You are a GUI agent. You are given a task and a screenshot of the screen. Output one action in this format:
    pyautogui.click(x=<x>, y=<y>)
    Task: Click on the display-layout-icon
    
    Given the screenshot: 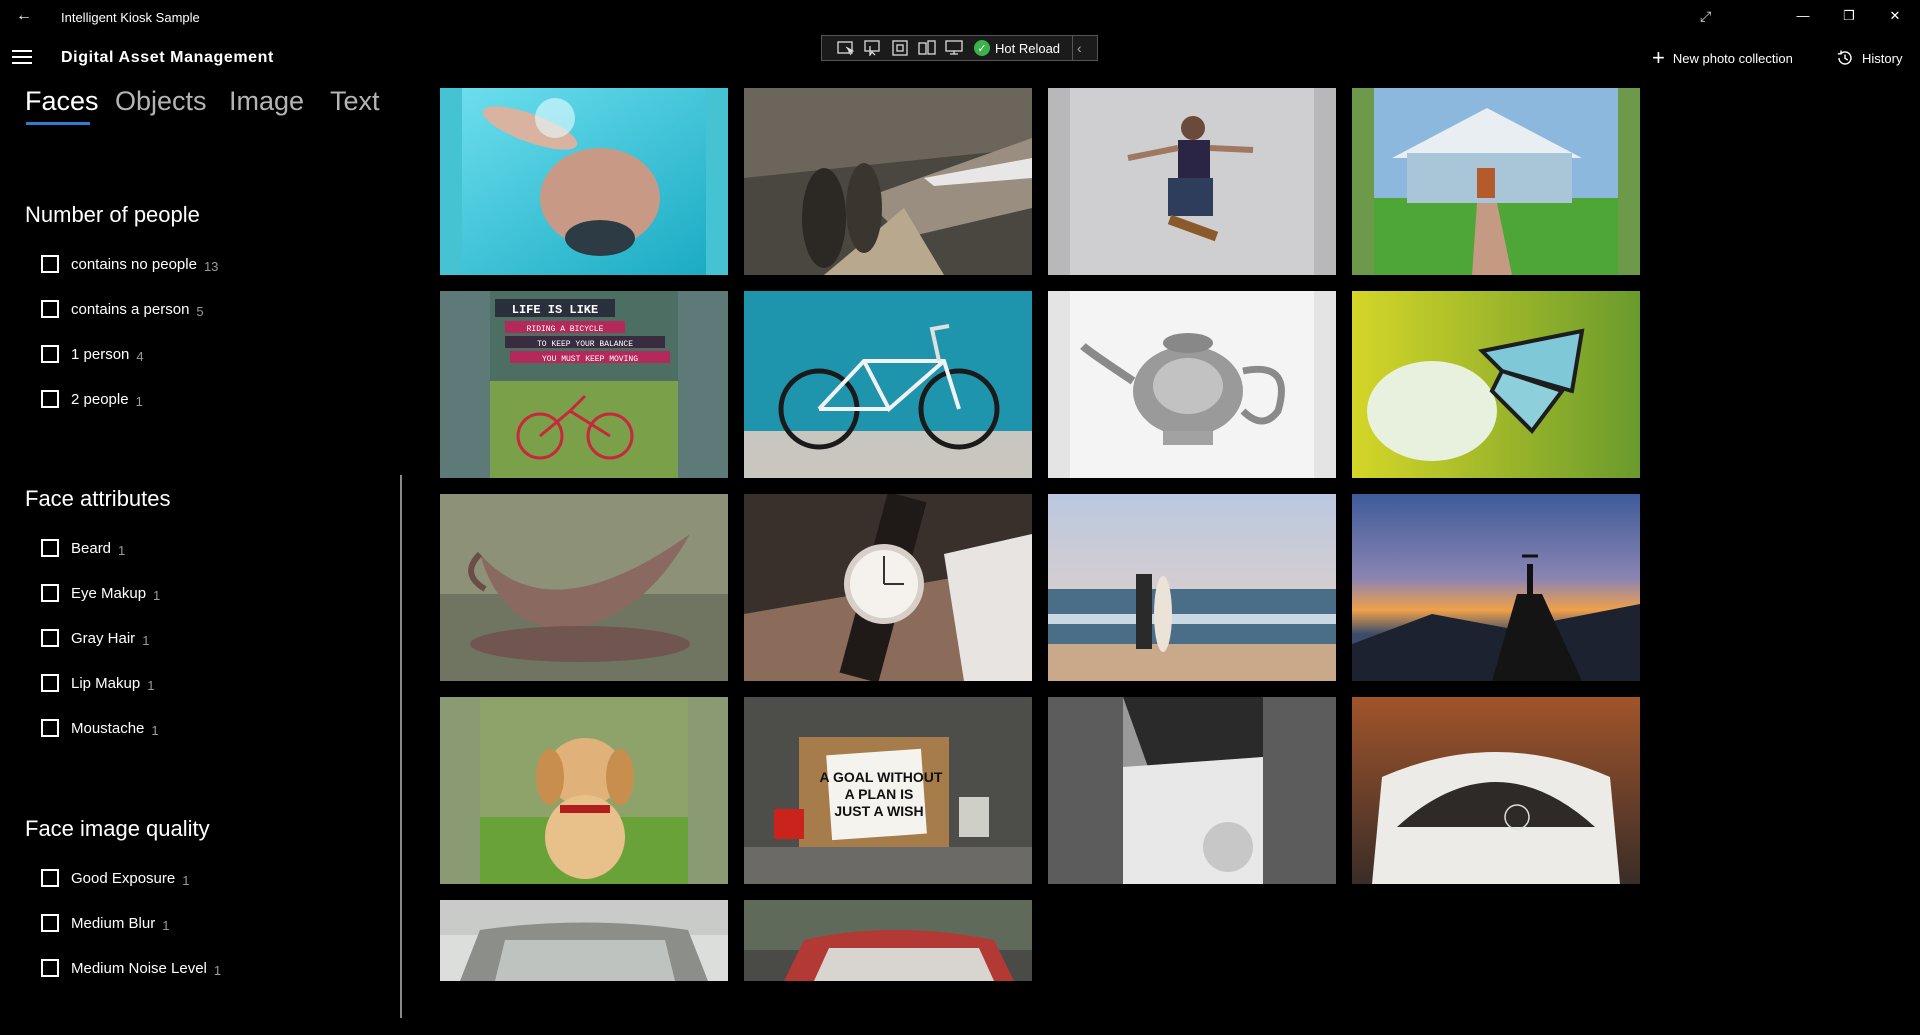 What is the action you would take?
    pyautogui.click(x=954, y=48)
    